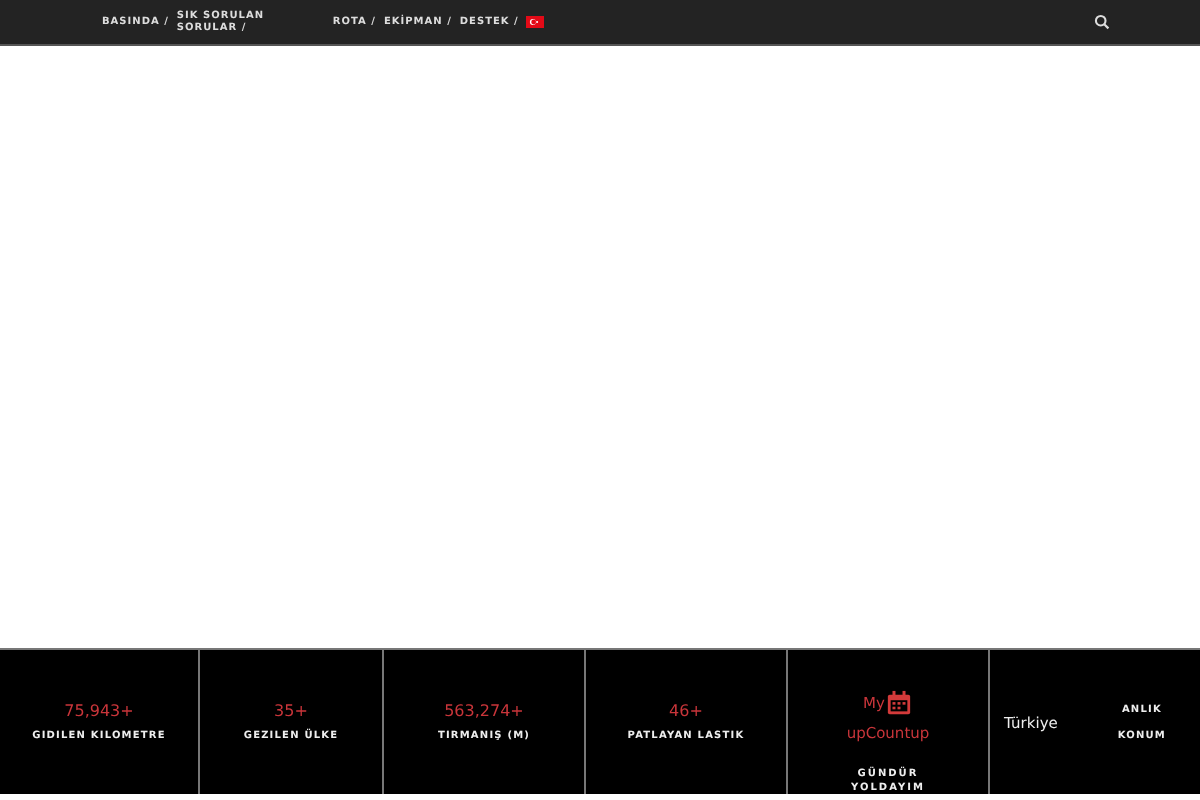 The image size is (1200, 800). I want to click on search-icon, so click(1102, 22).